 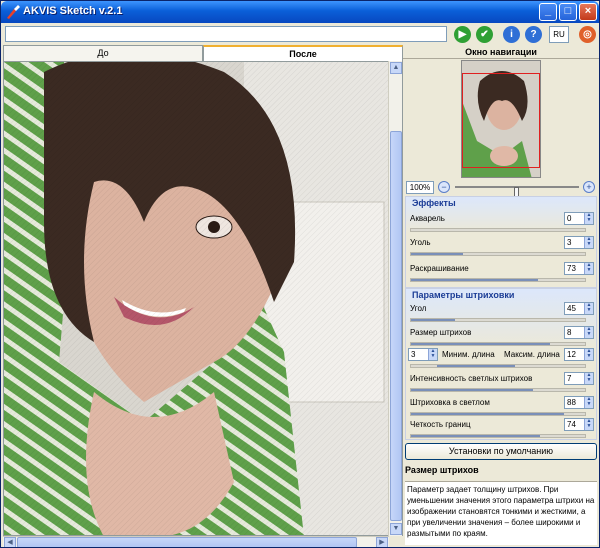 I want to click on max-length-label: Максим. длина, so click(x=532, y=354).